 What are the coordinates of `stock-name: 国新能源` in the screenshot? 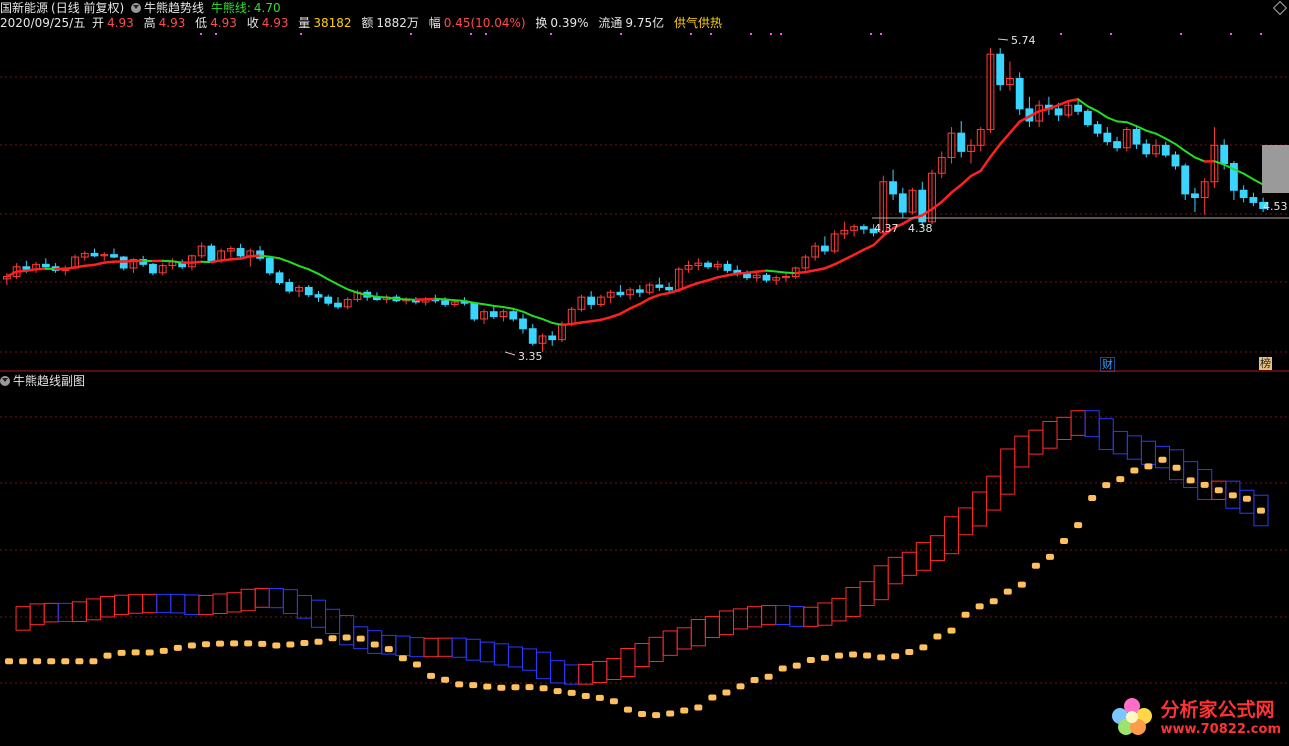 It's located at (24, 8).